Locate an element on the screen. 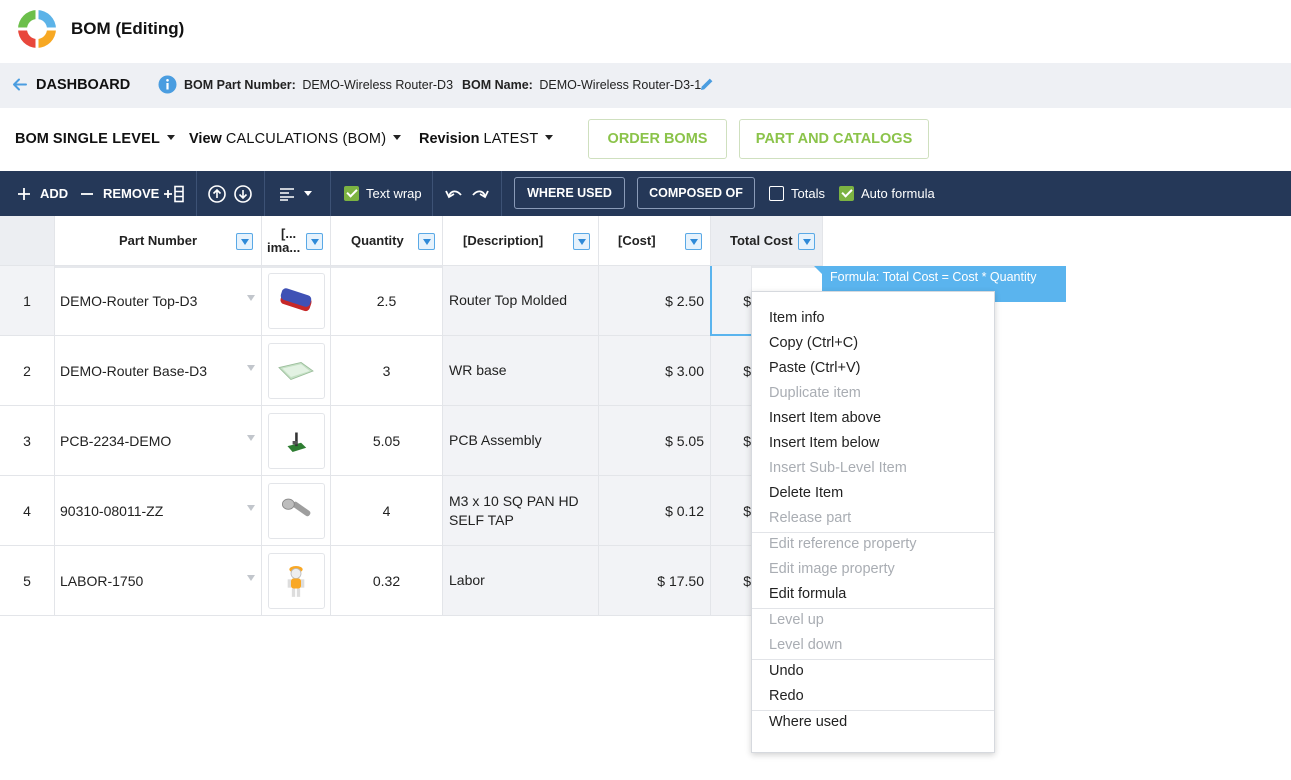 The width and height of the screenshot is (1291, 780). menu-item-insert-item-above: Insert Item above is located at coordinates (825, 418).